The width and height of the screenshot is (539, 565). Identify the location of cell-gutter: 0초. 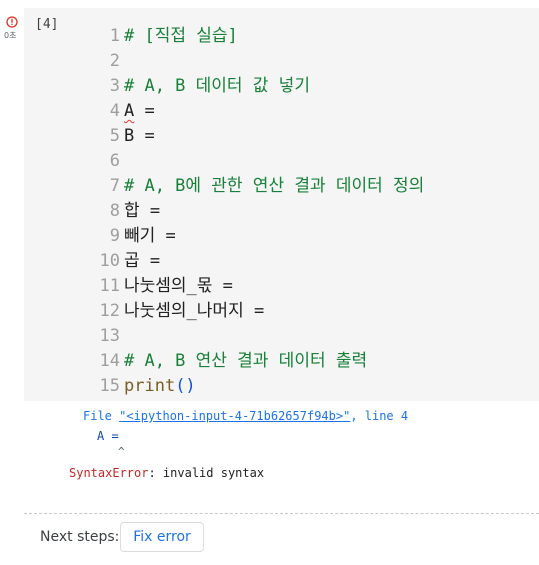
(12, 282).